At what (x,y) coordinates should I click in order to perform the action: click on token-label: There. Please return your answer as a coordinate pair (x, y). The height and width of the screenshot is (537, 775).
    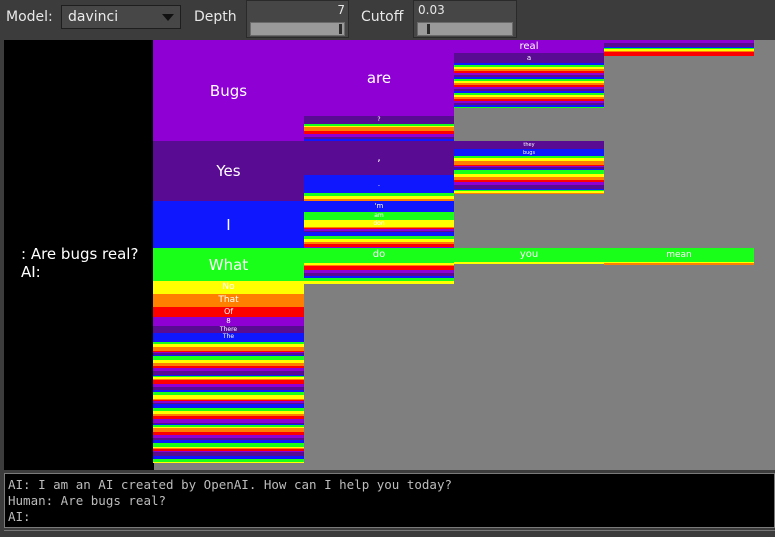
    Looking at the image, I should click on (228, 329).